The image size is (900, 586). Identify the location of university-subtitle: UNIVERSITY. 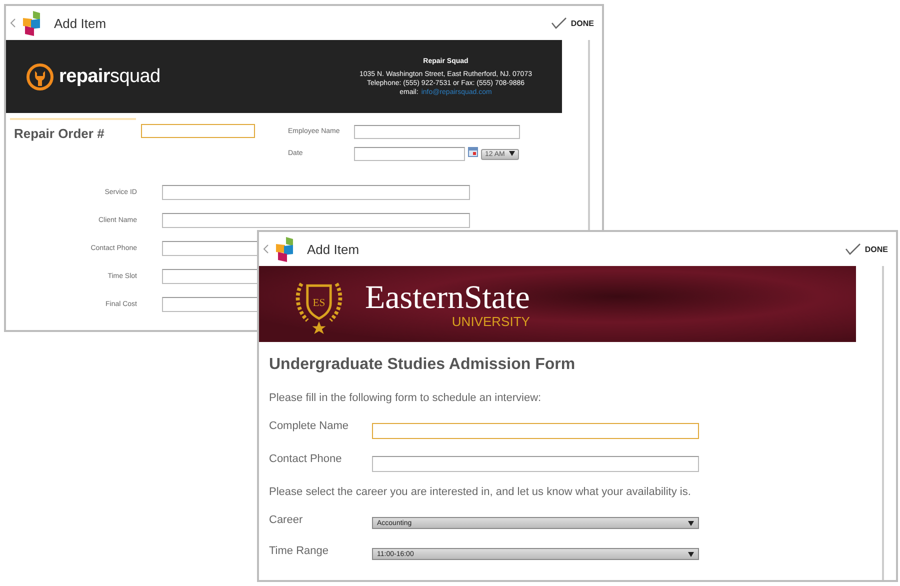
(491, 321).